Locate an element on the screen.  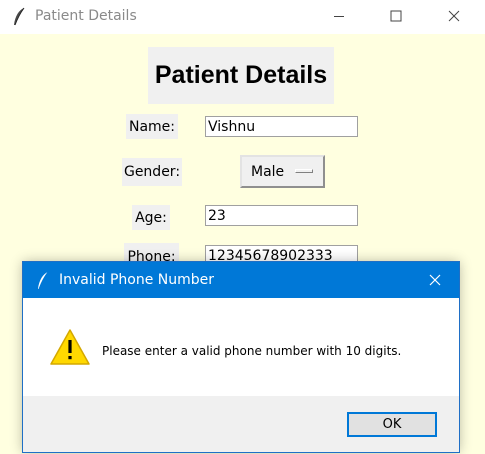
page-heading: Patient Details is located at coordinates (241, 75).